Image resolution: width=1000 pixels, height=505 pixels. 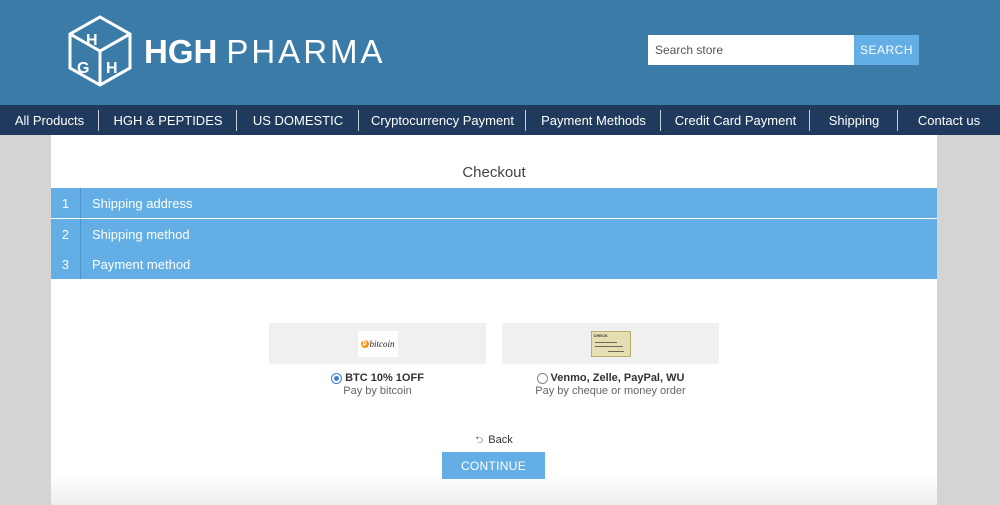 I want to click on search-bar: SEARCH, so click(x=783, y=50).